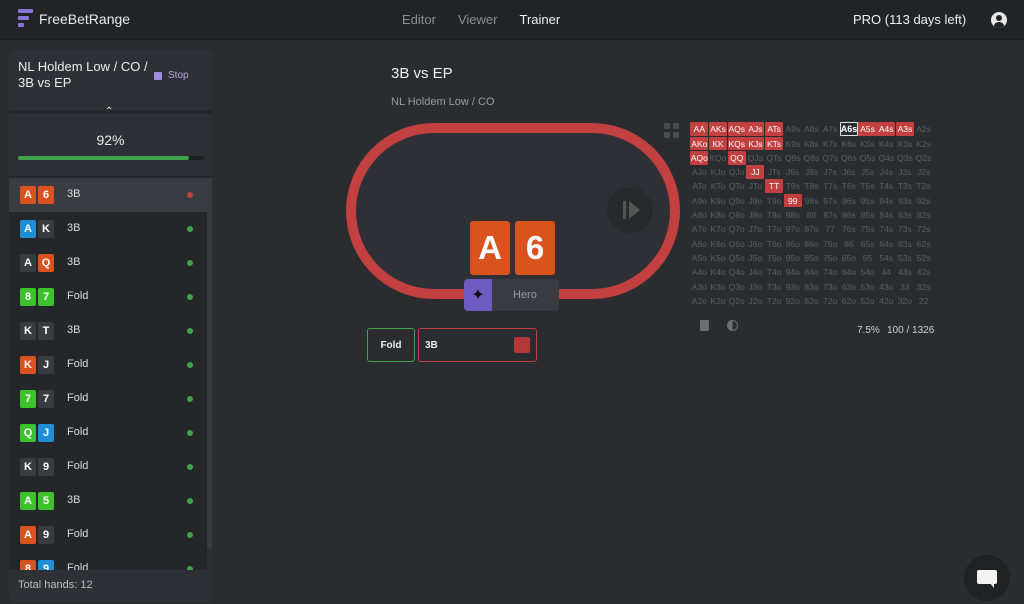 The width and height of the screenshot is (1024, 604). I want to click on range-cell: 77, so click(830, 229).